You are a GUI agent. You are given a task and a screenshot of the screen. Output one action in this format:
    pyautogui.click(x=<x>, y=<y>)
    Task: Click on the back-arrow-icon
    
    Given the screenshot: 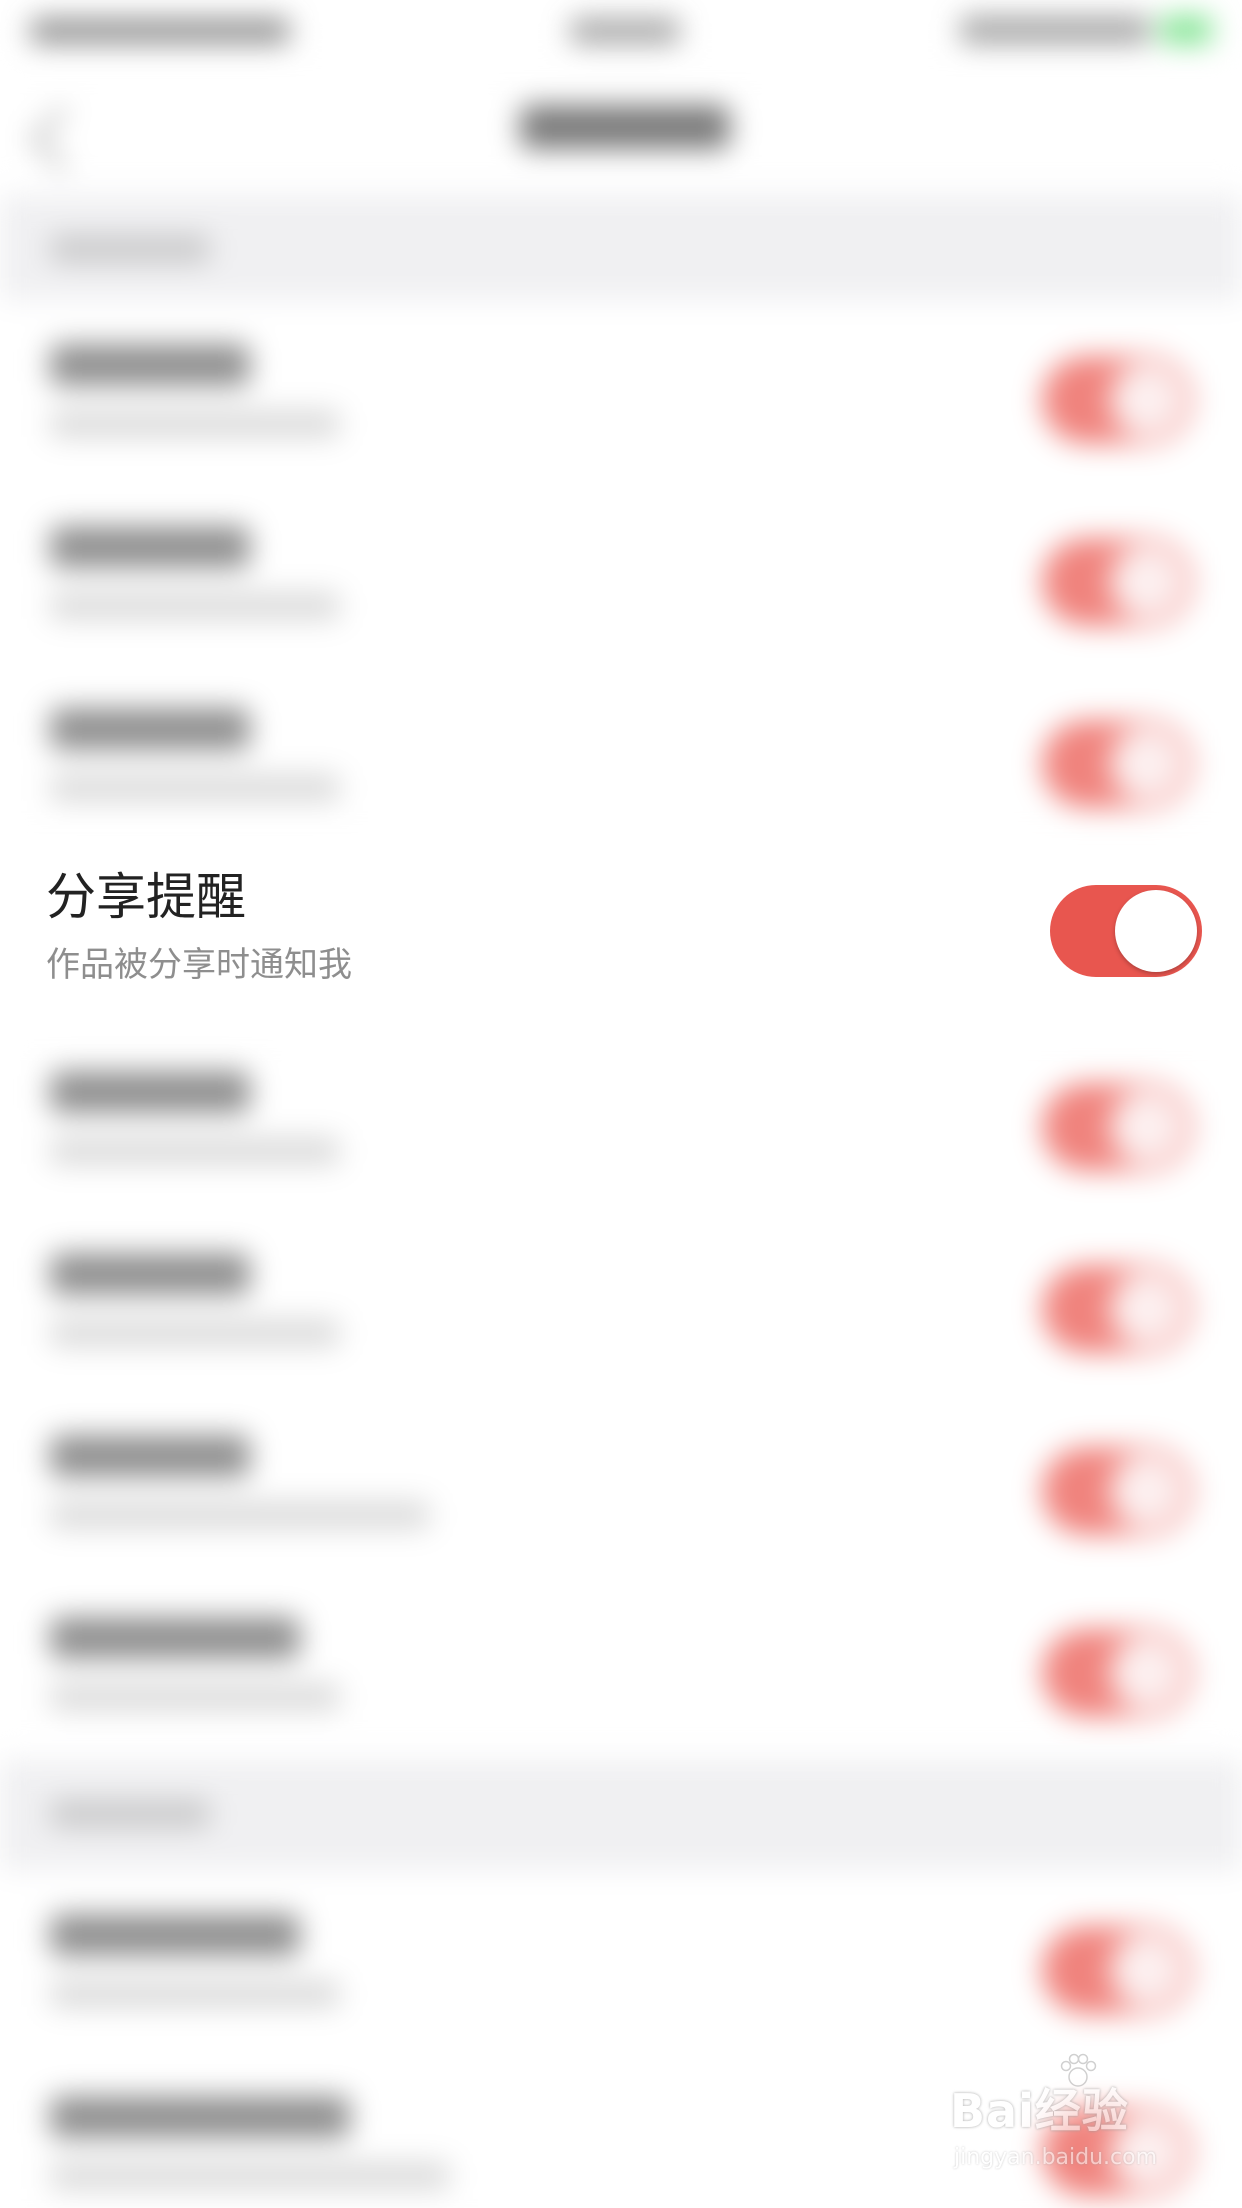 What is the action you would take?
    pyautogui.click(x=63, y=139)
    